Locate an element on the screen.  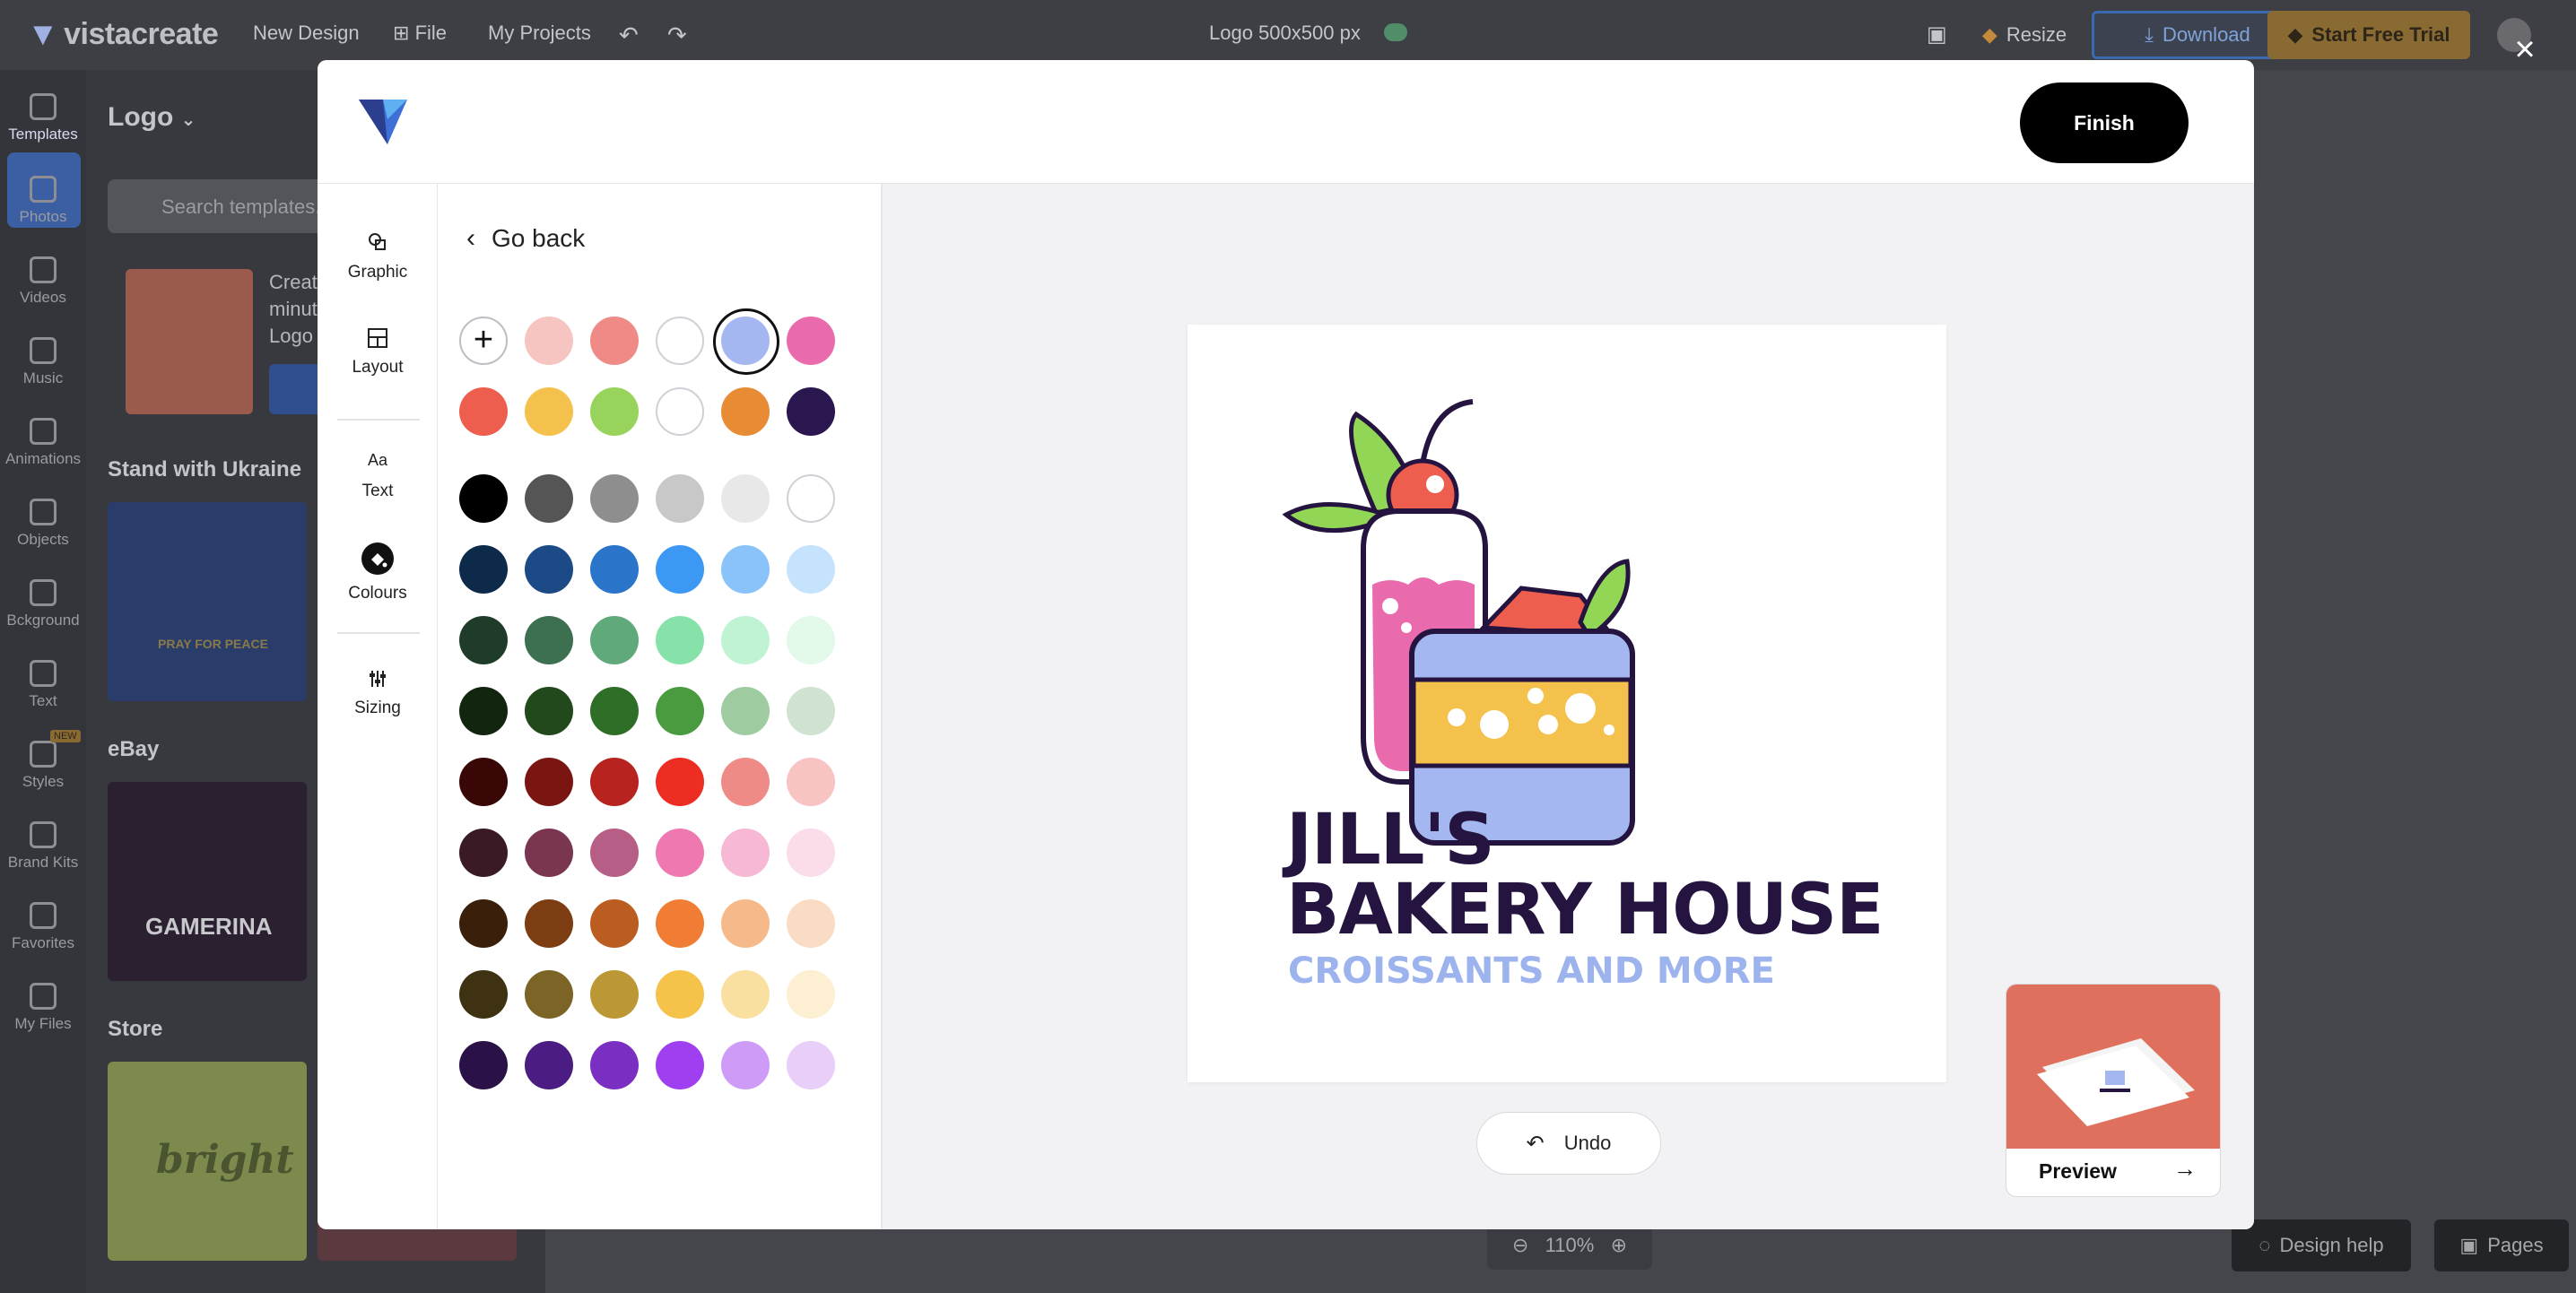
close-icon: × is located at coordinates (2525, 49).